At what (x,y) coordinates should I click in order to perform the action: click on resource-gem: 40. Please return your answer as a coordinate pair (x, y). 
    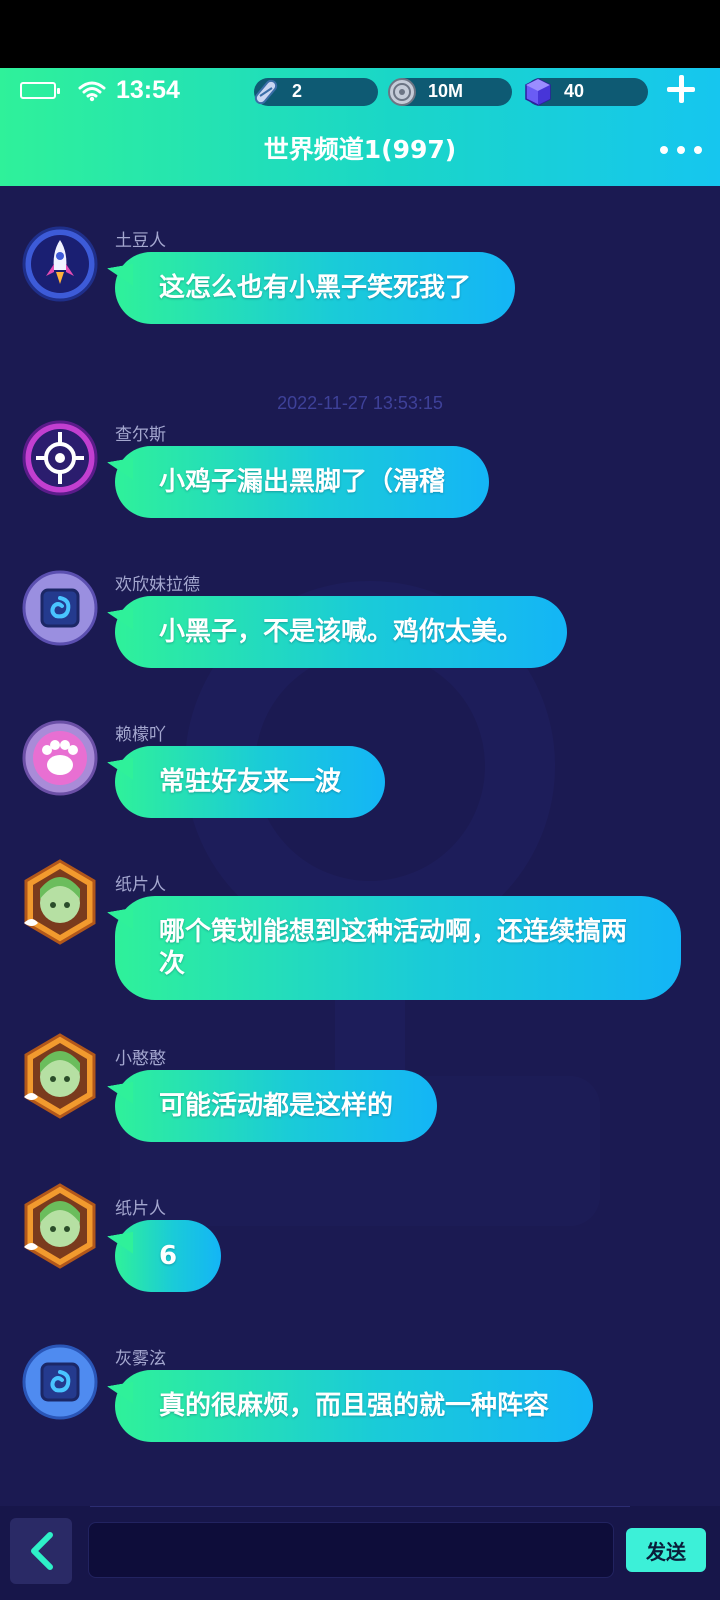
    Looking at the image, I should click on (586, 92).